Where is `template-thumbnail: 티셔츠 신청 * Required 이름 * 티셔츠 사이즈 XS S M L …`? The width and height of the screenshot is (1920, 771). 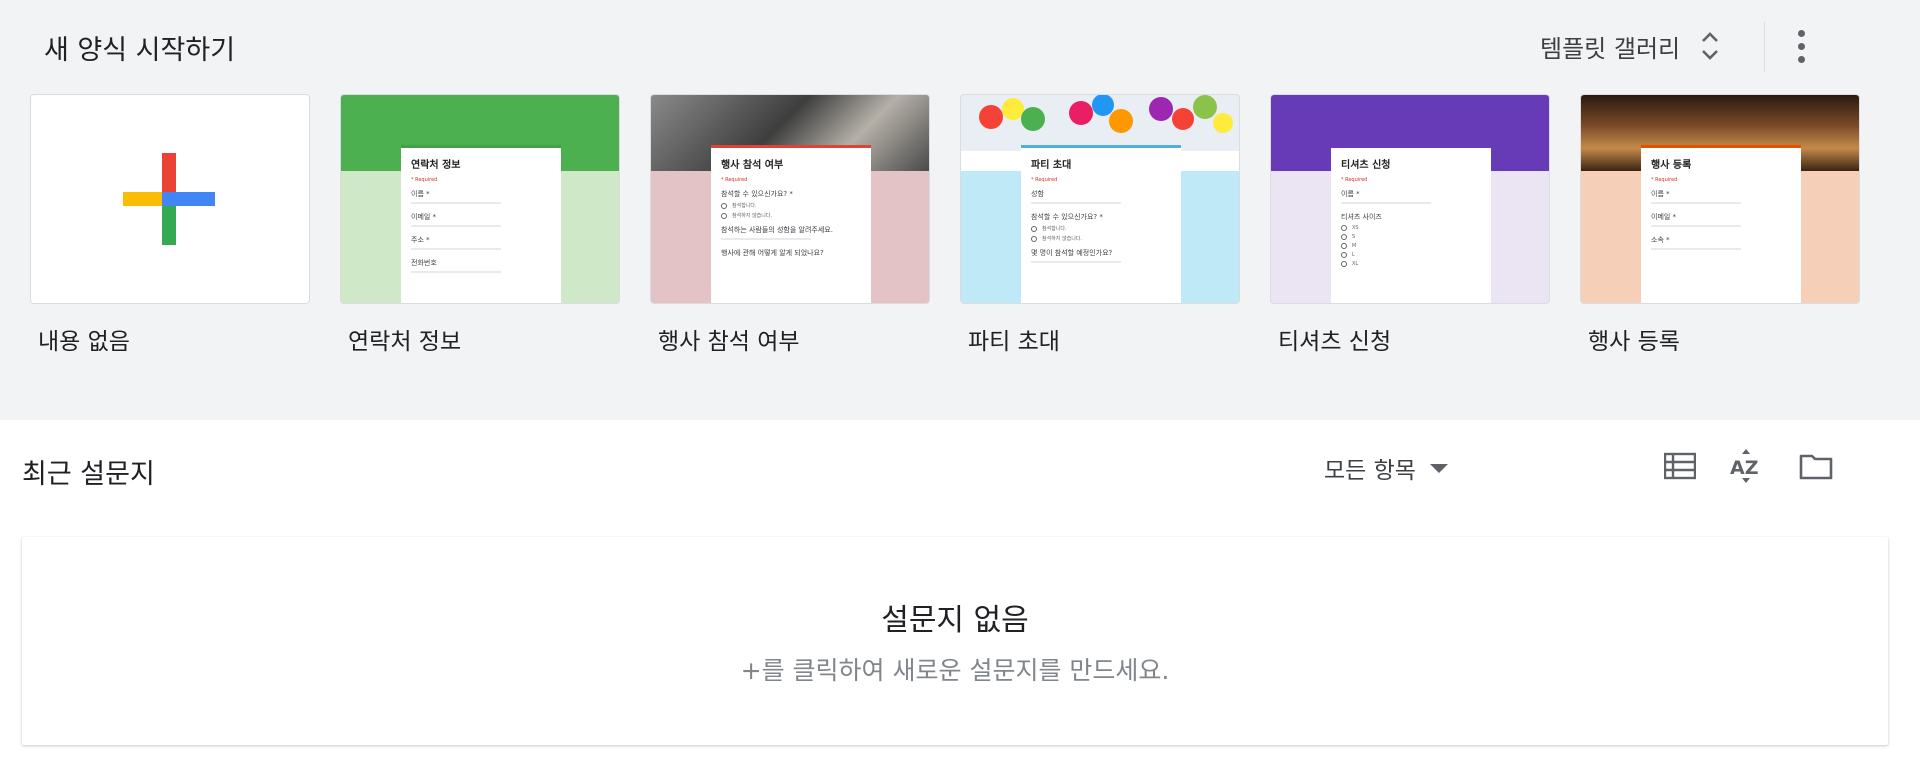
template-thumbnail: 티셔츠 신청 * Required 이름 * 티셔츠 사이즈 XS S M L … is located at coordinates (1410, 199).